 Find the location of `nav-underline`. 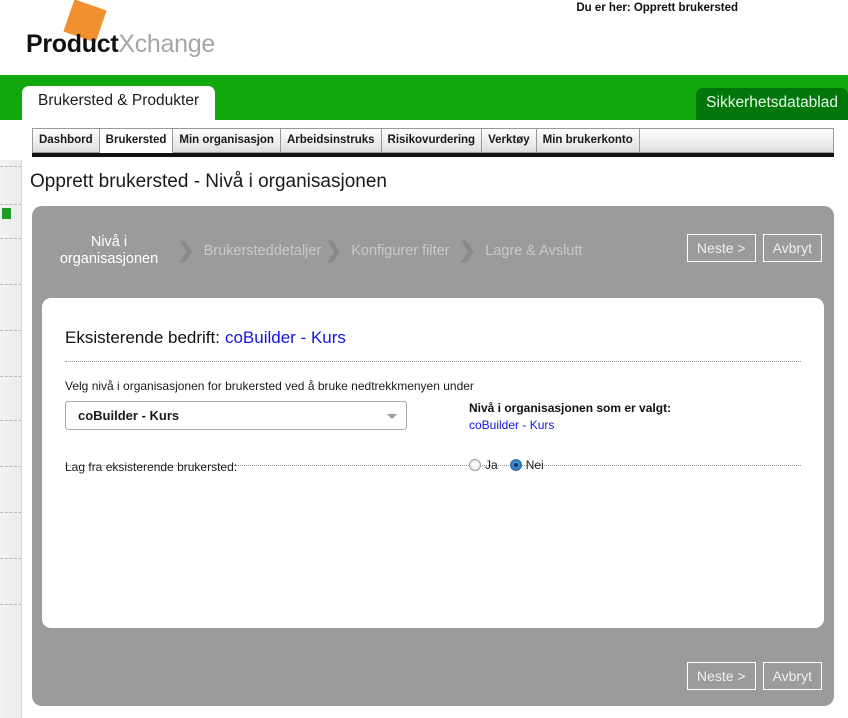

nav-underline is located at coordinates (433, 155).